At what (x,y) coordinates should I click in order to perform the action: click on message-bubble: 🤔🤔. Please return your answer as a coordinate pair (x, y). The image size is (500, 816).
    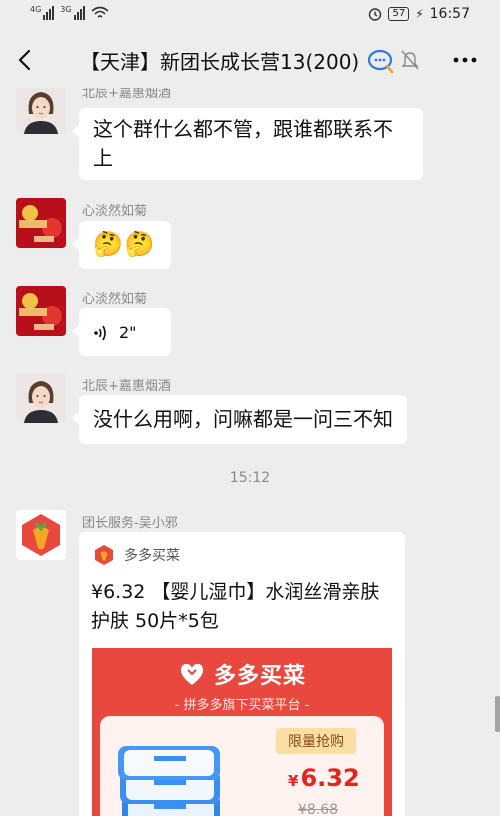
    Looking at the image, I should click on (121, 245).